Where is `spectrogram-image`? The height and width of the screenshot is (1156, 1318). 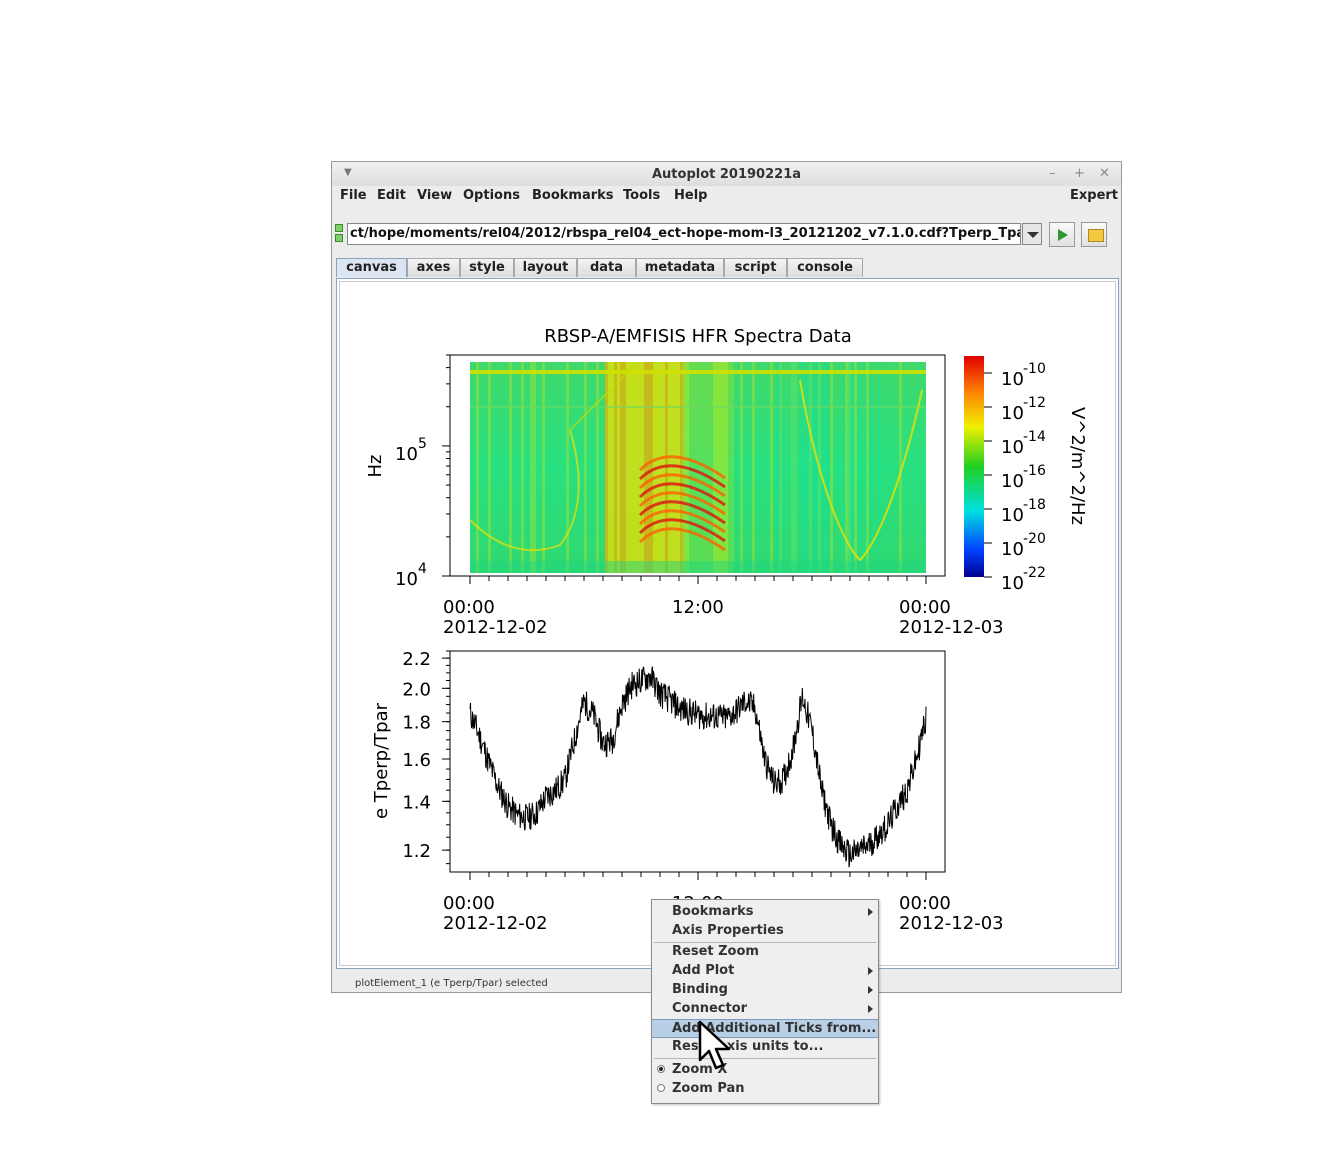 spectrogram-image is located at coordinates (697, 467).